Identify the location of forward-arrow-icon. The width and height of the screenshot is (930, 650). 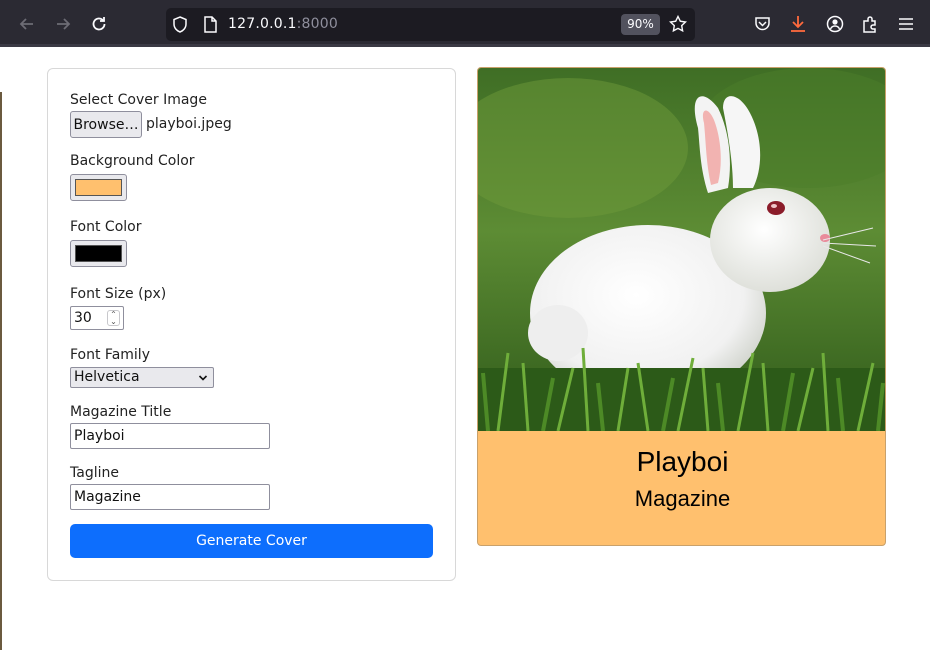
(63, 24).